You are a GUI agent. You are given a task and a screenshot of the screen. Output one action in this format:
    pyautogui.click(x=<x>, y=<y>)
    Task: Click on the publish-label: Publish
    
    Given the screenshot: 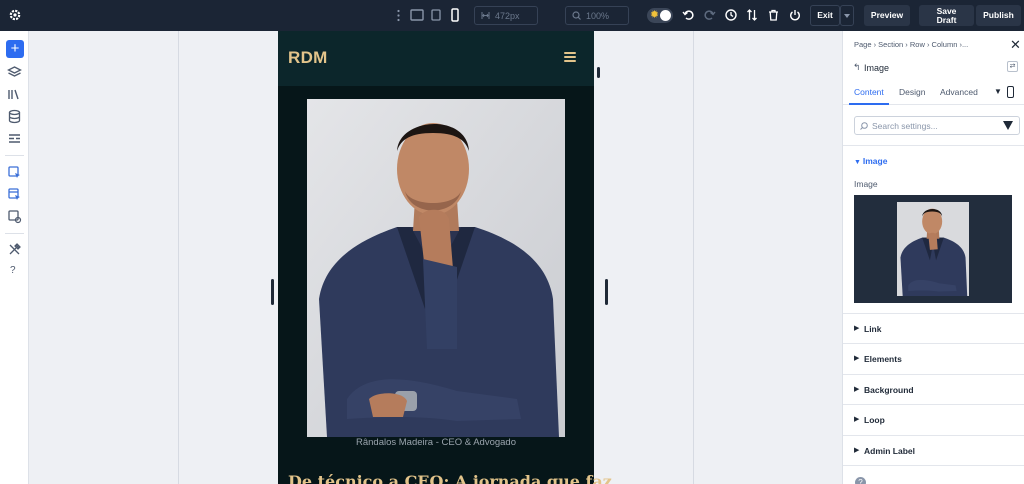 What is the action you would take?
    pyautogui.click(x=998, y=15)
    